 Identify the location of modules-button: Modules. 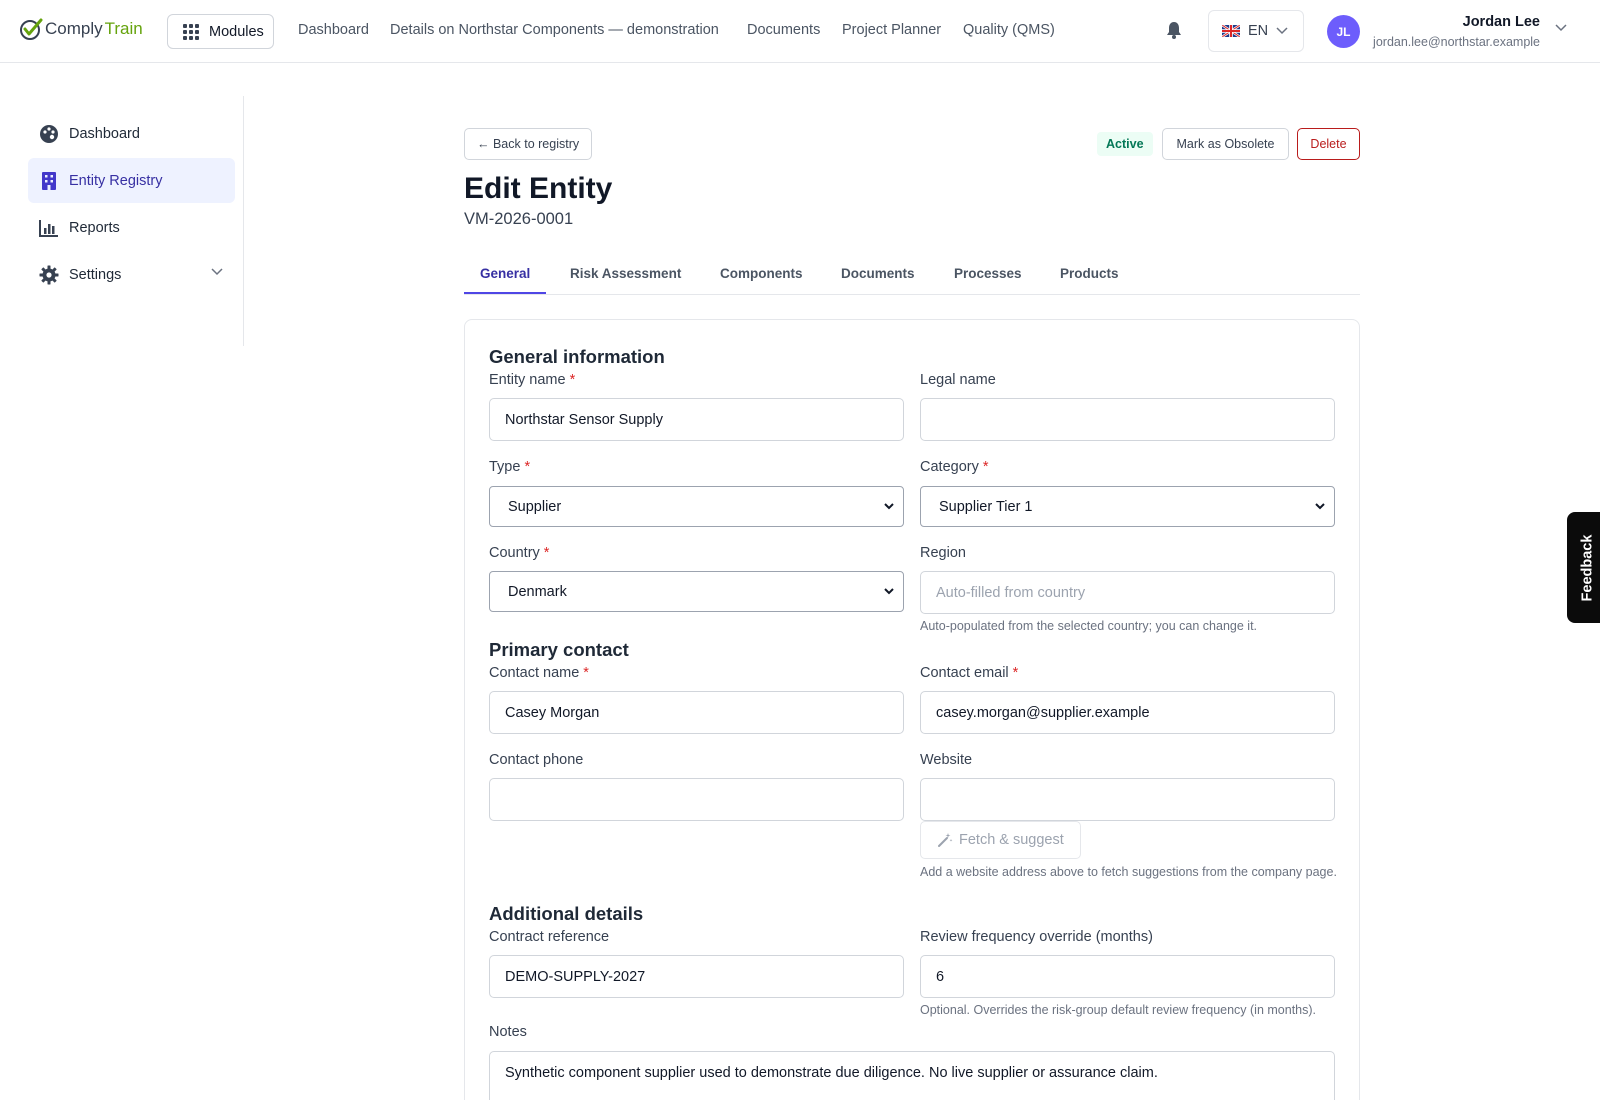
(220, 31).